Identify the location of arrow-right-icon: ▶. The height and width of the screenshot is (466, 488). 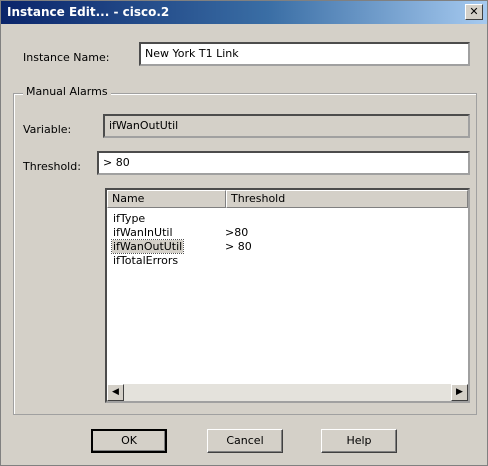
(459, 392).